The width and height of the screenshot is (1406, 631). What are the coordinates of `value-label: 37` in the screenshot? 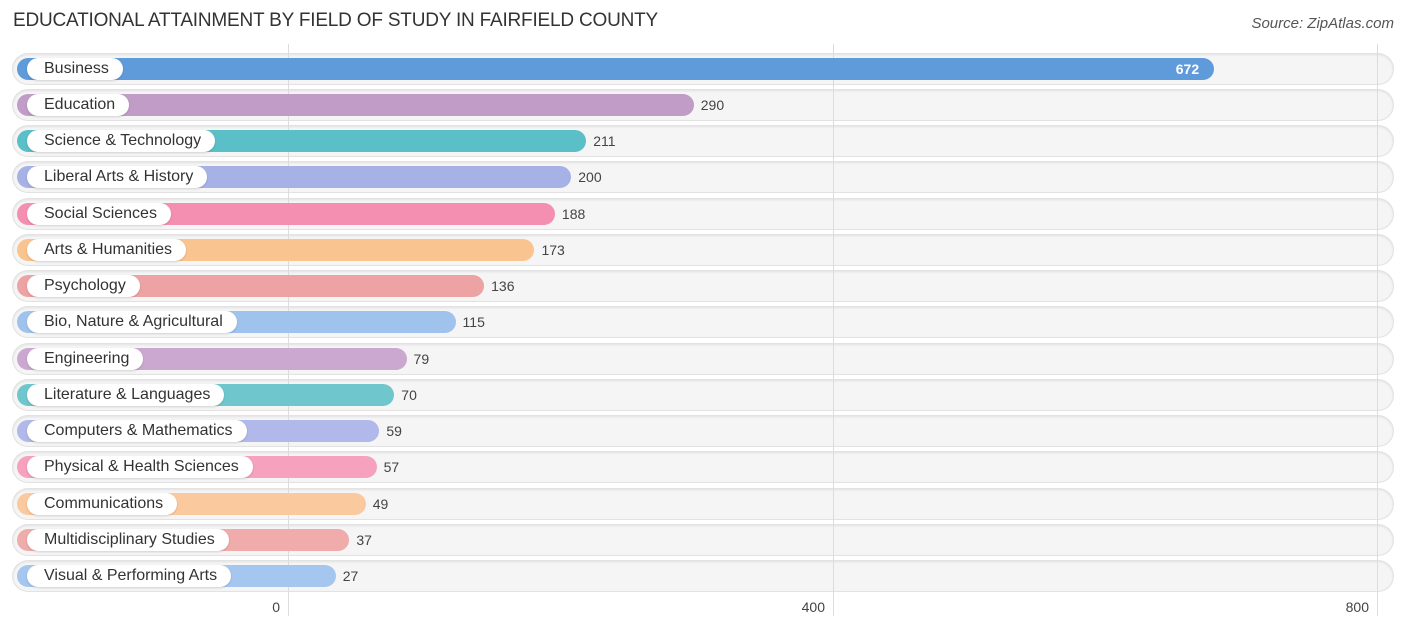 It's located at (364, 539).